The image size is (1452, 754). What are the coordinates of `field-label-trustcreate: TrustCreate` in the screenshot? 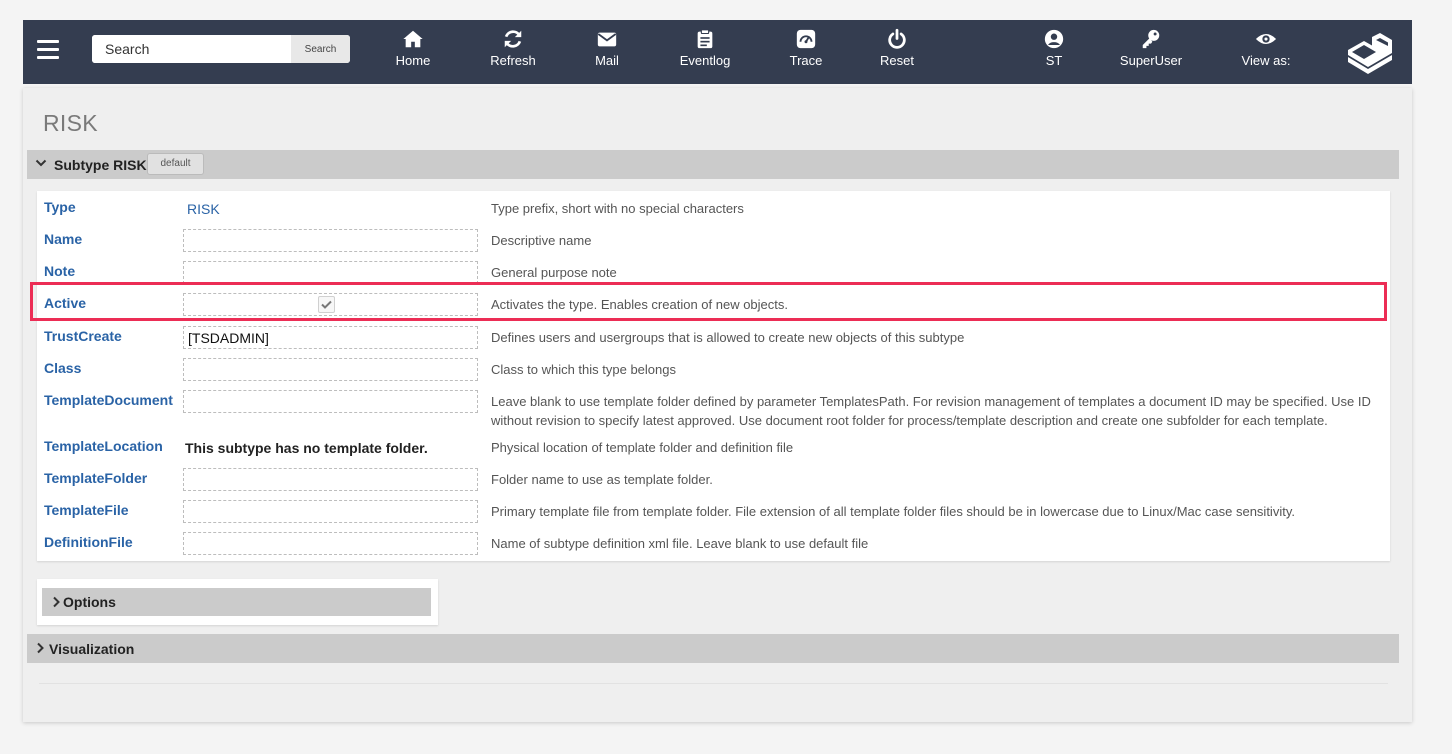 It's located at (83, 336).